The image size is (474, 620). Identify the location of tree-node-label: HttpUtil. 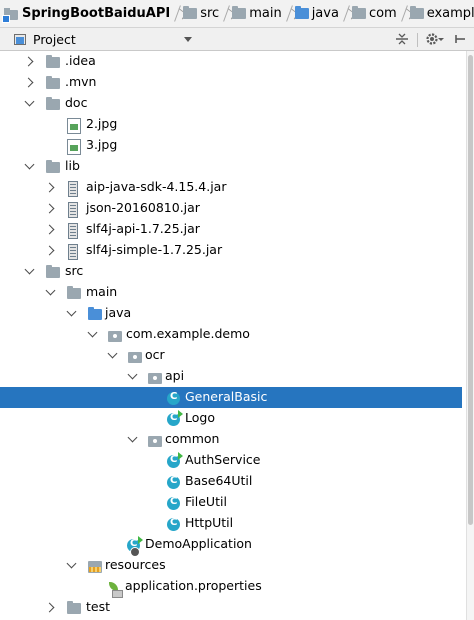
(209, 522).